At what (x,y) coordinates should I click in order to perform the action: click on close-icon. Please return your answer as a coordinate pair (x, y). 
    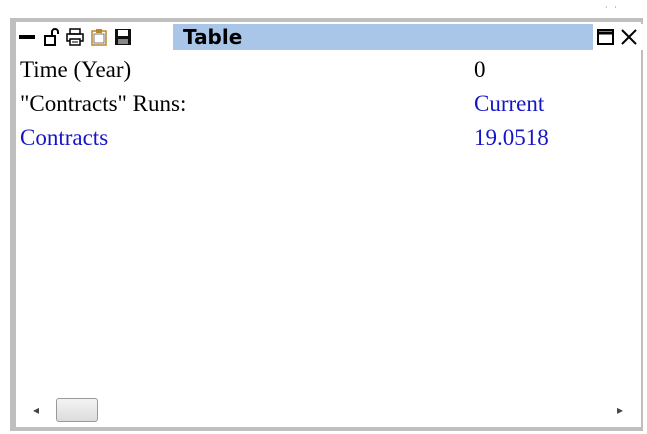
    Looking at the image, I should click on (629, 37).